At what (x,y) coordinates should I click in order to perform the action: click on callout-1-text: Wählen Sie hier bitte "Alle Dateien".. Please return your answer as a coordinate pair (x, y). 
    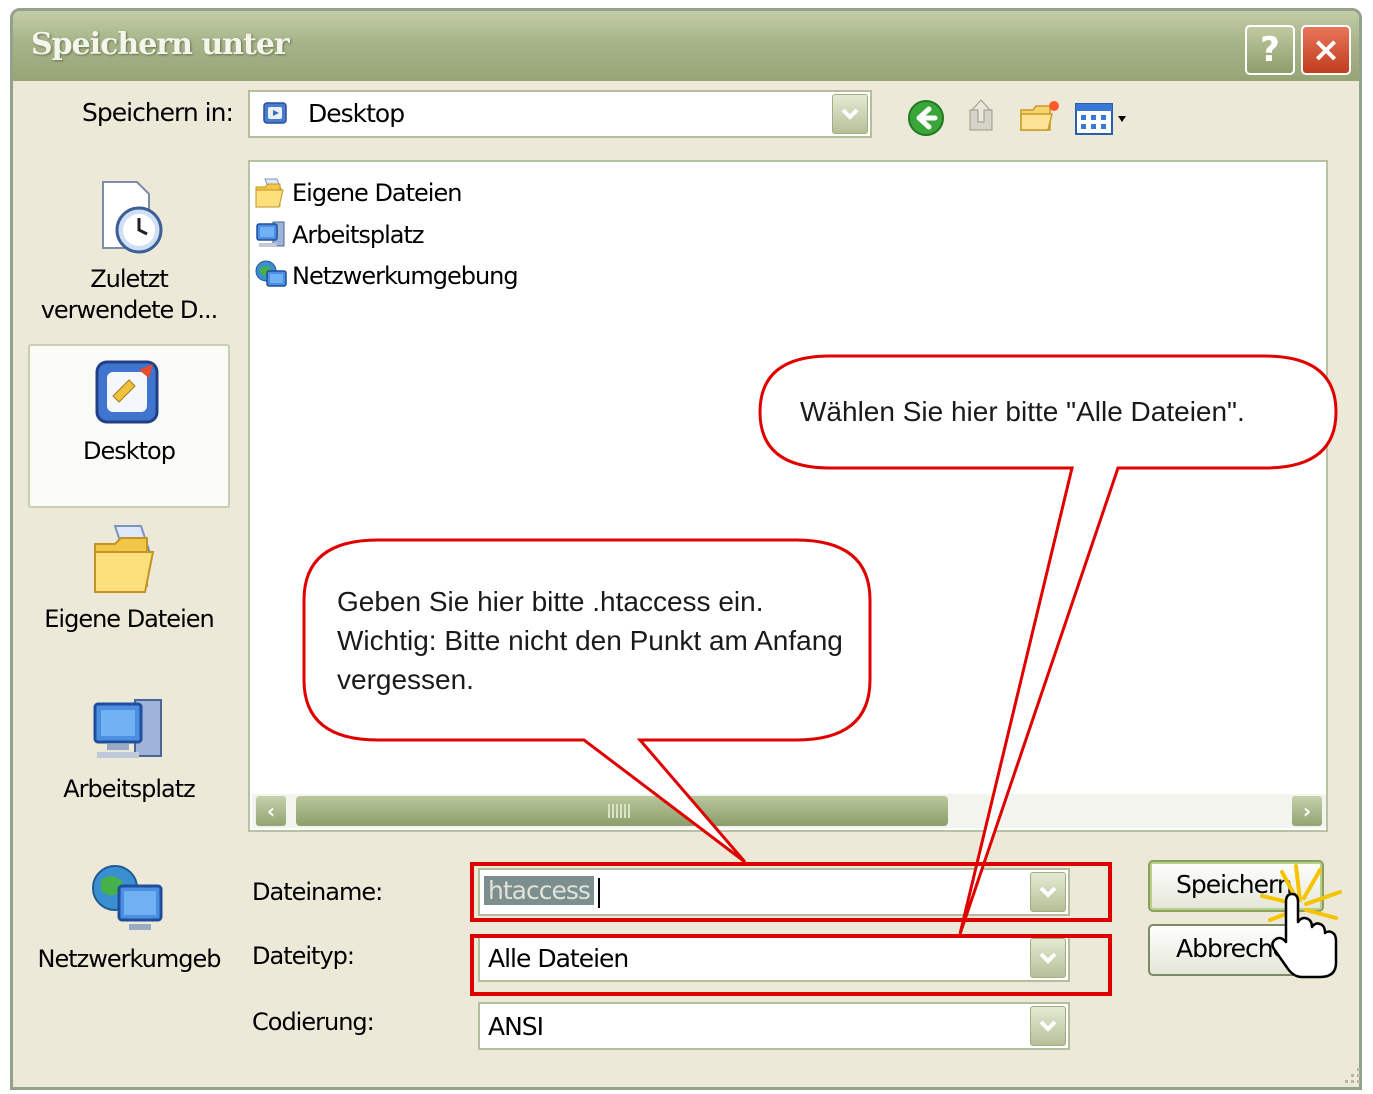
    Looking at the image, I should click on (1022, 411).